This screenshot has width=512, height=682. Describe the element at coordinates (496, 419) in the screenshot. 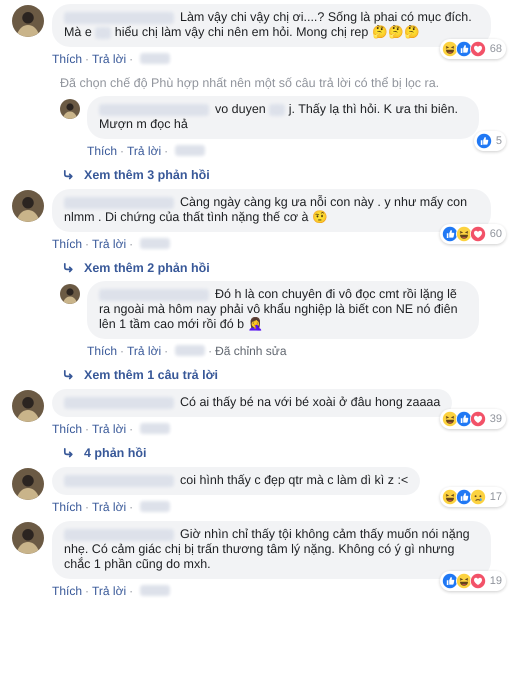

I see `reaction-count: 39` at that location.